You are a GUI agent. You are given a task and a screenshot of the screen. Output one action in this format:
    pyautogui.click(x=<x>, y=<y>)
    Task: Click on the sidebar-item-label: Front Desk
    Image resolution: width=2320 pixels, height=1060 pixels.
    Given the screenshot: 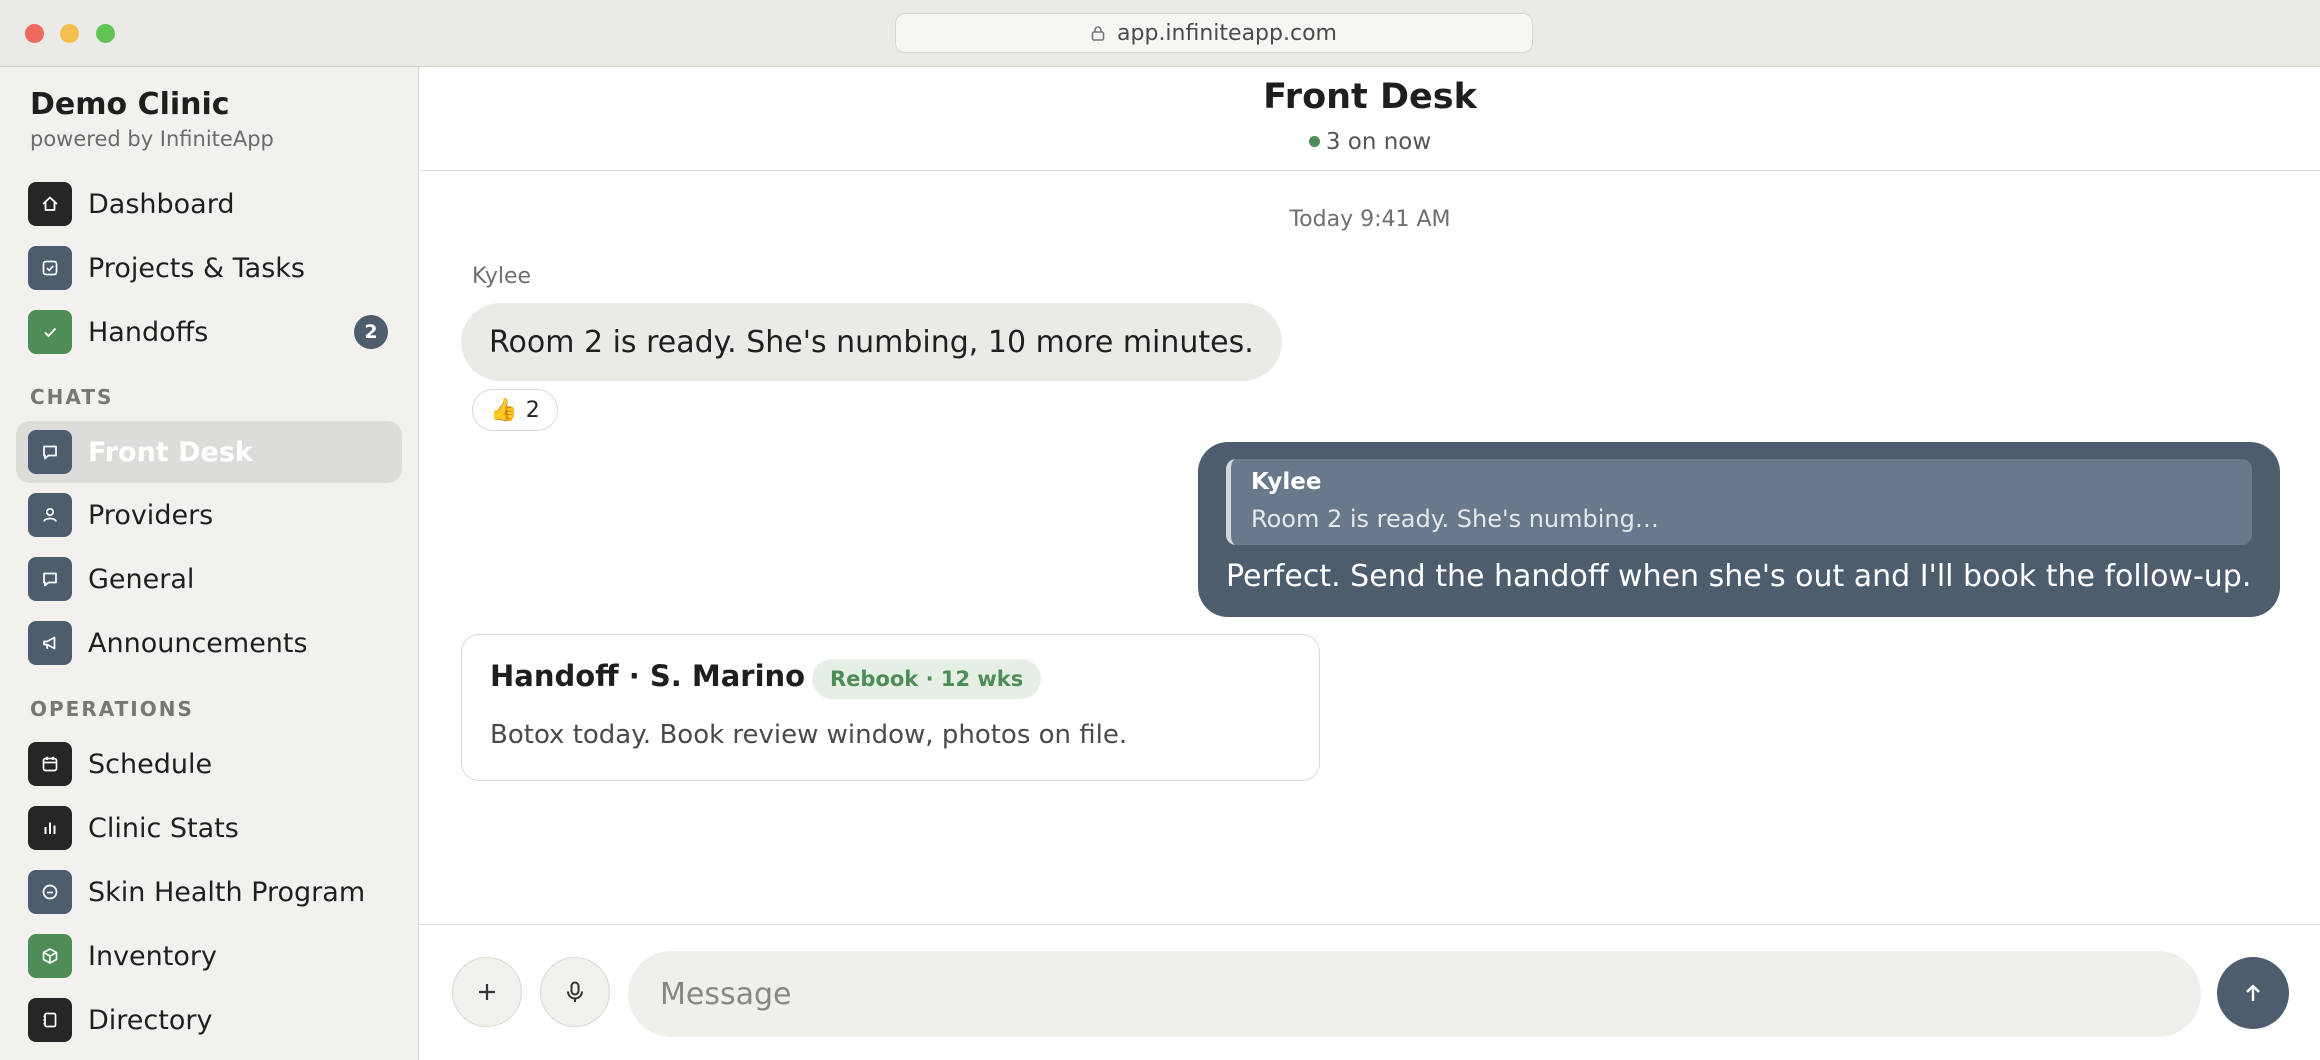 What is the action you would take?
    pyautogui.click(x=170, y=452)
    